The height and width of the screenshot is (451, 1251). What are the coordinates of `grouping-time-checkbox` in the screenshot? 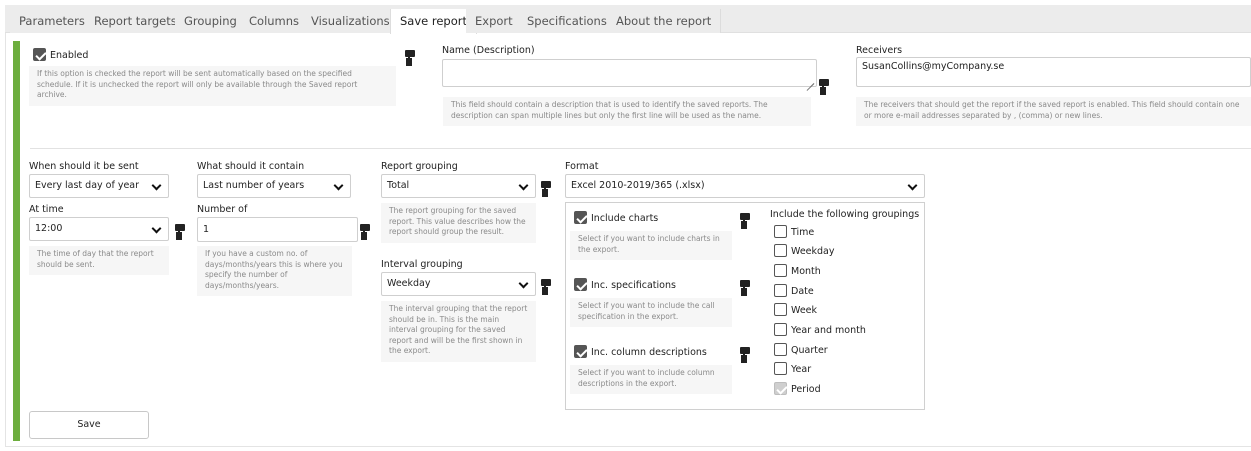 It's located at (780, 231).